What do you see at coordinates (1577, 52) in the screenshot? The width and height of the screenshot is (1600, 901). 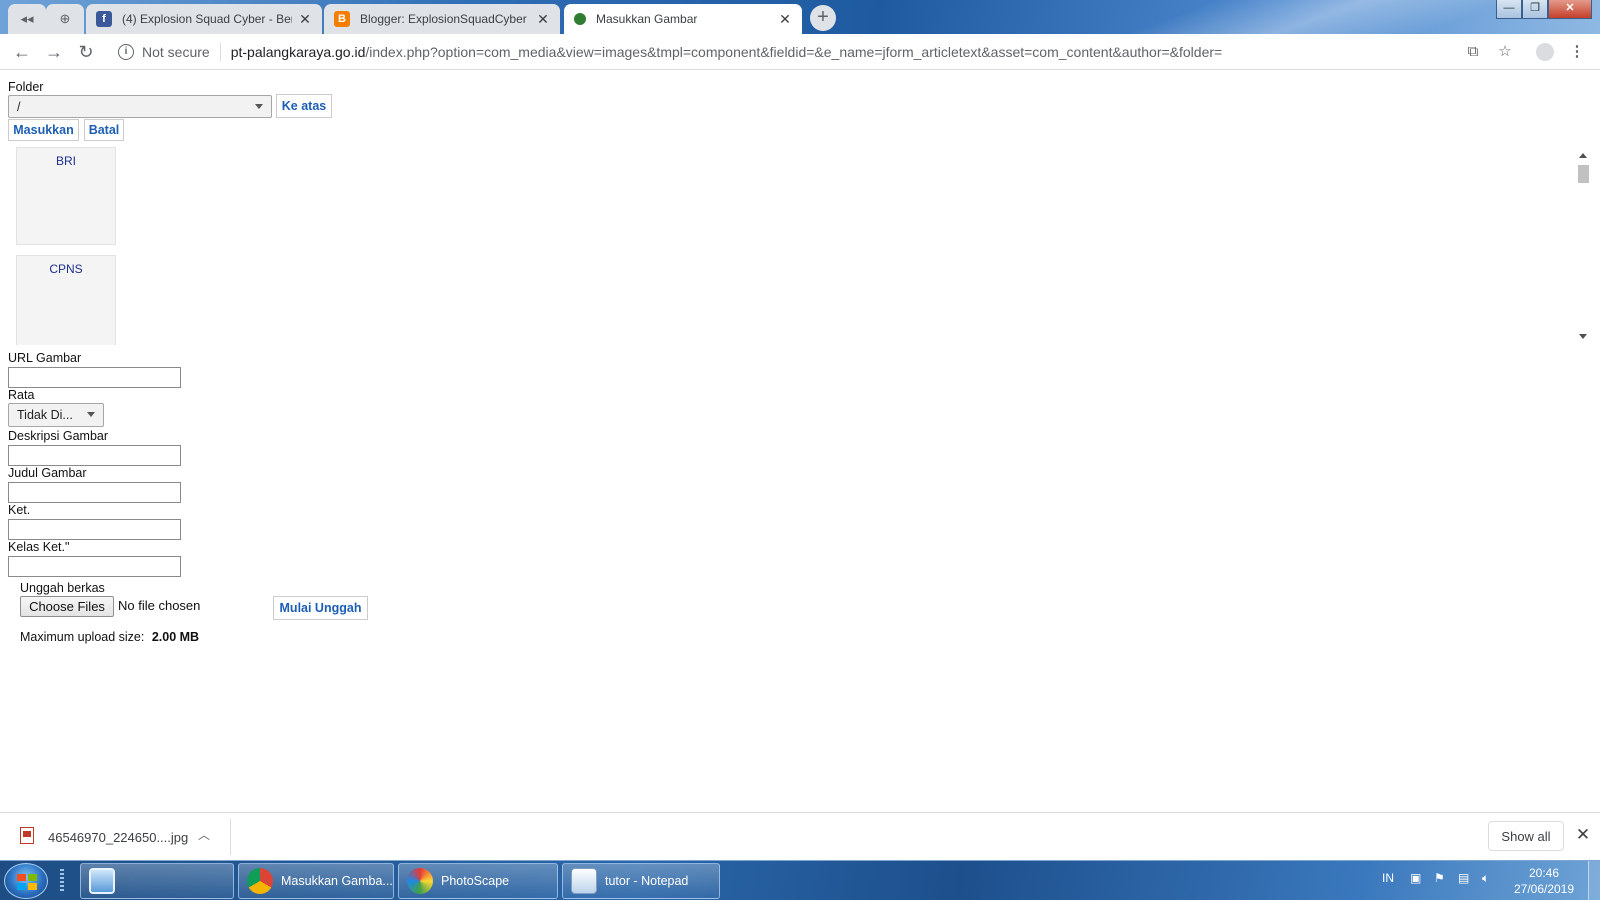 I see `menu-kebab-icon: ⋮` at bounding box center [1577, 52].